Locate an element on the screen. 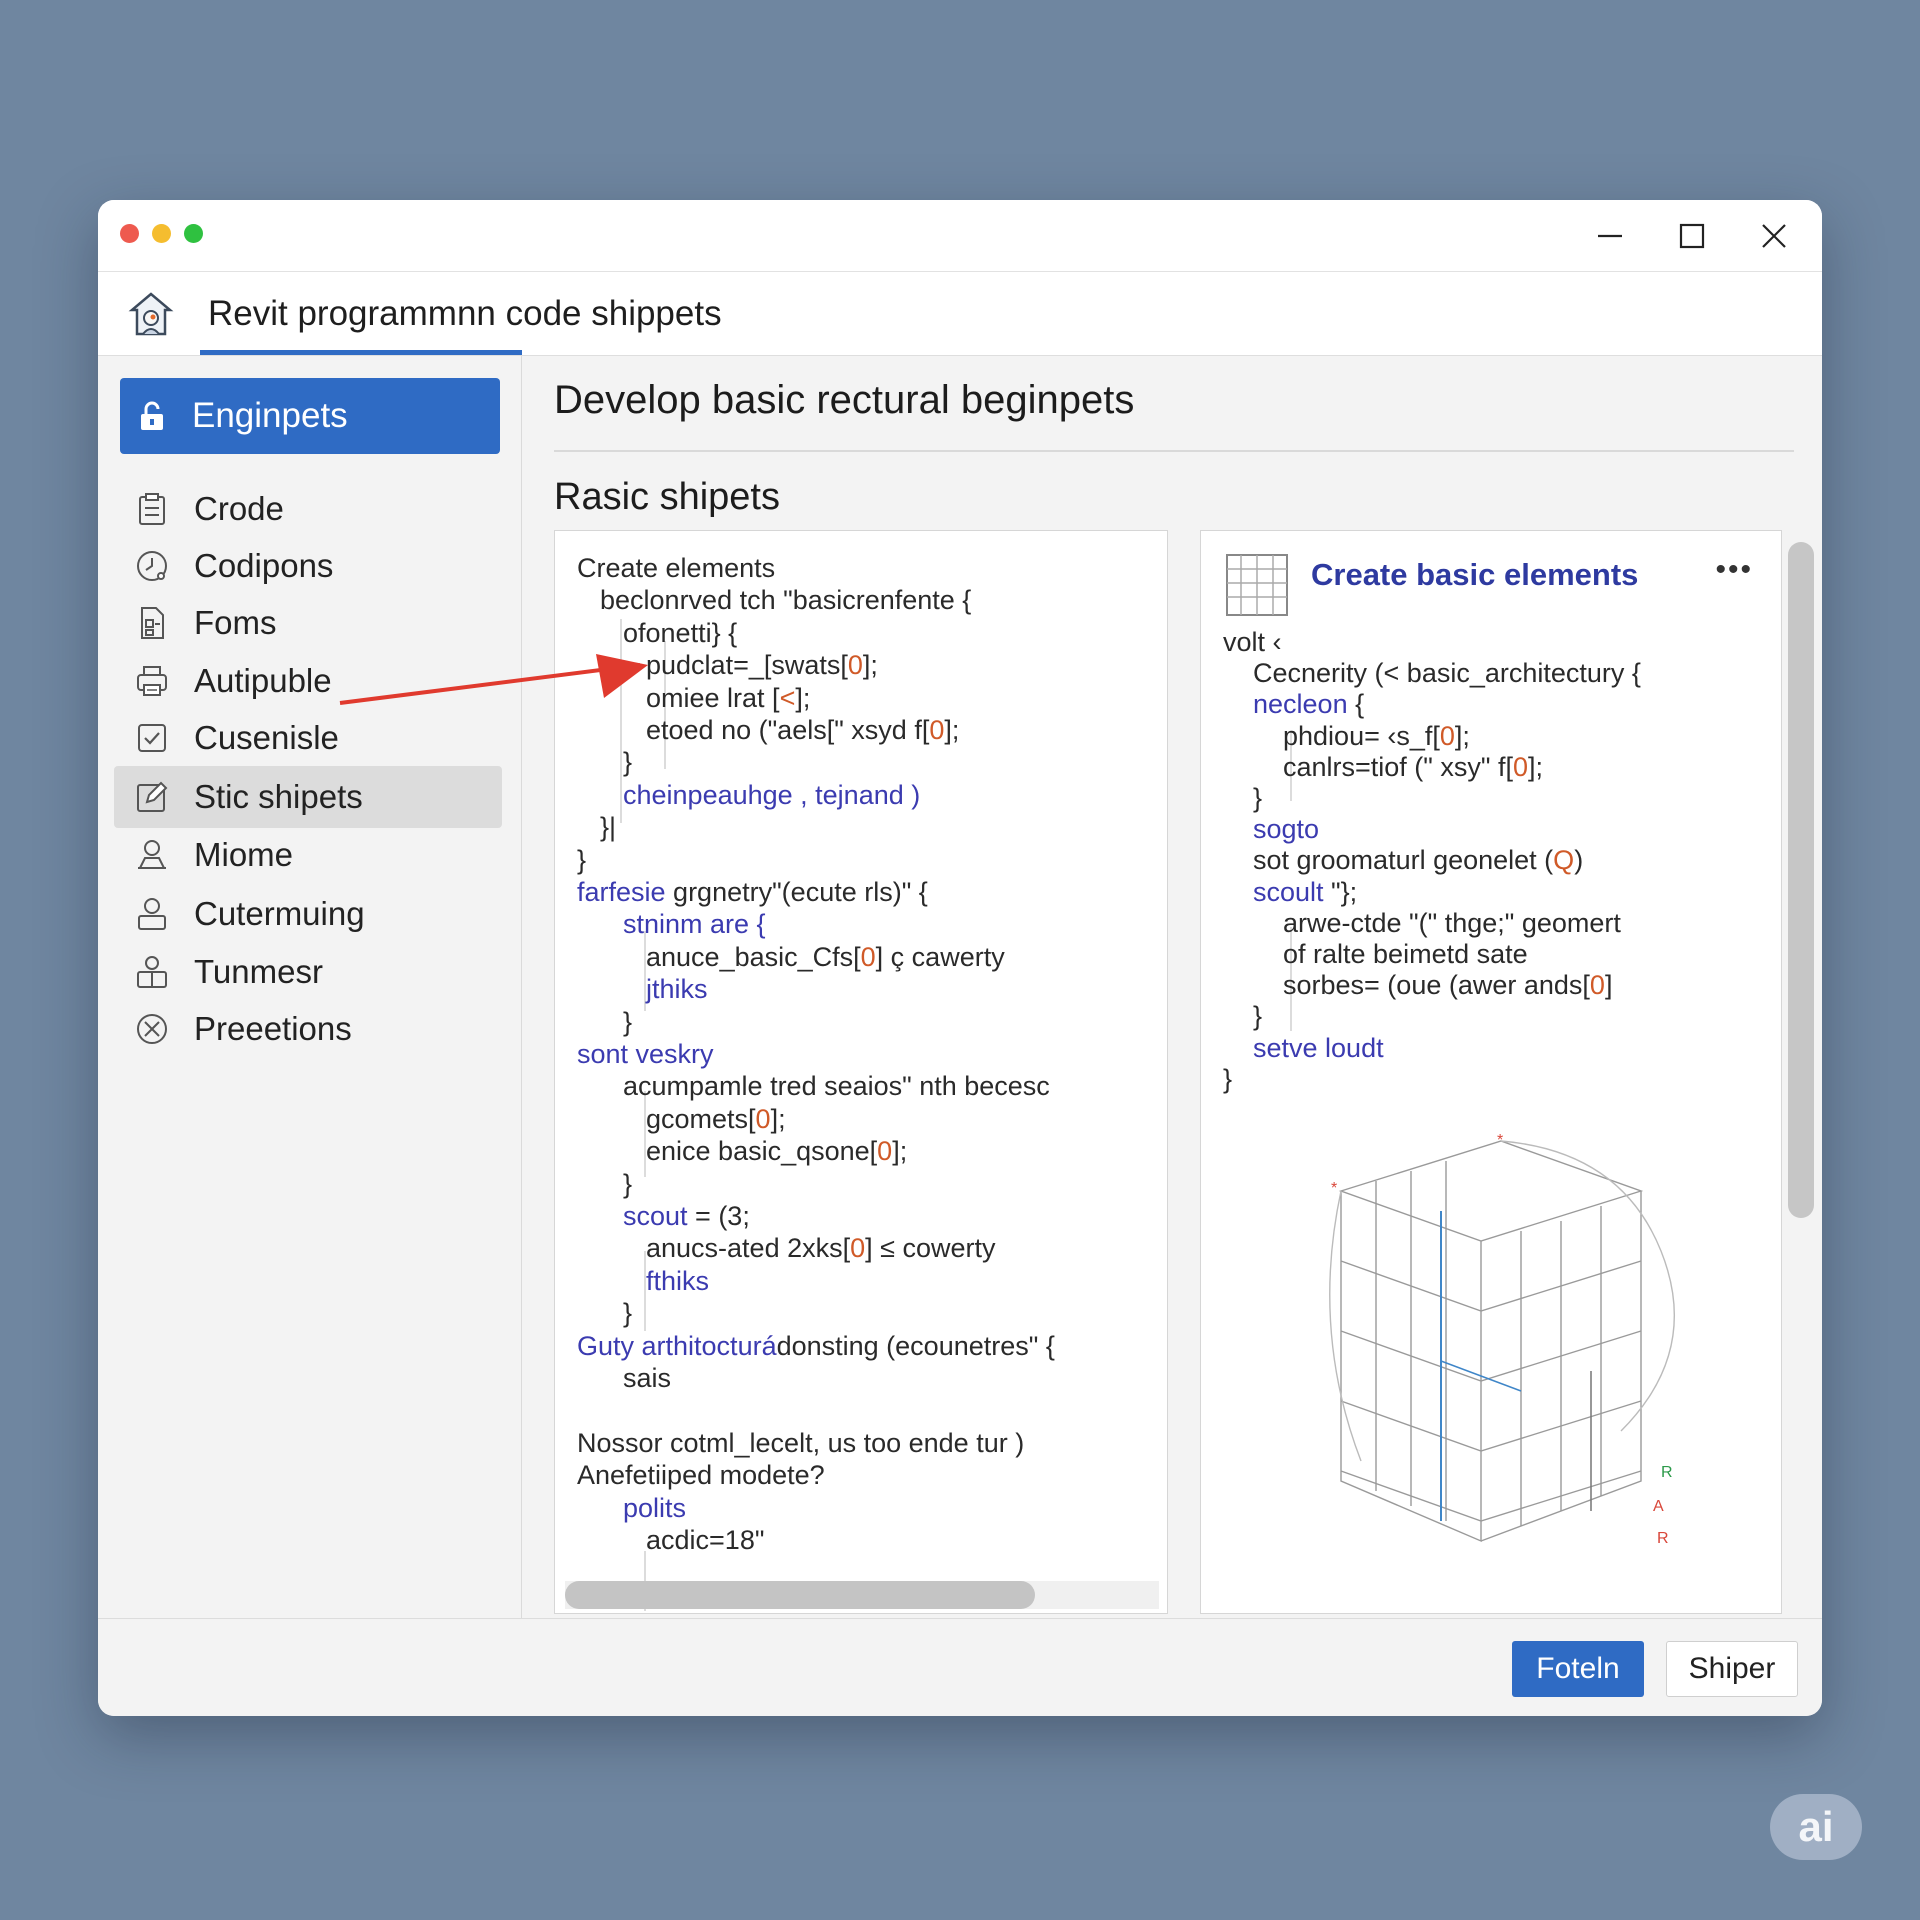 This screenshot has height=1920, width=1920. code-number: Q is located at coordinates (1564, 860).